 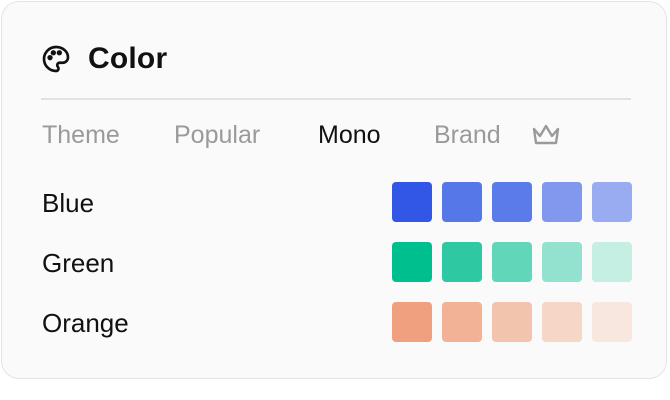 What do you see at coordinates (56, 59) in the screenshot?
I see `palette-icon` at bounding box center [56, 59].